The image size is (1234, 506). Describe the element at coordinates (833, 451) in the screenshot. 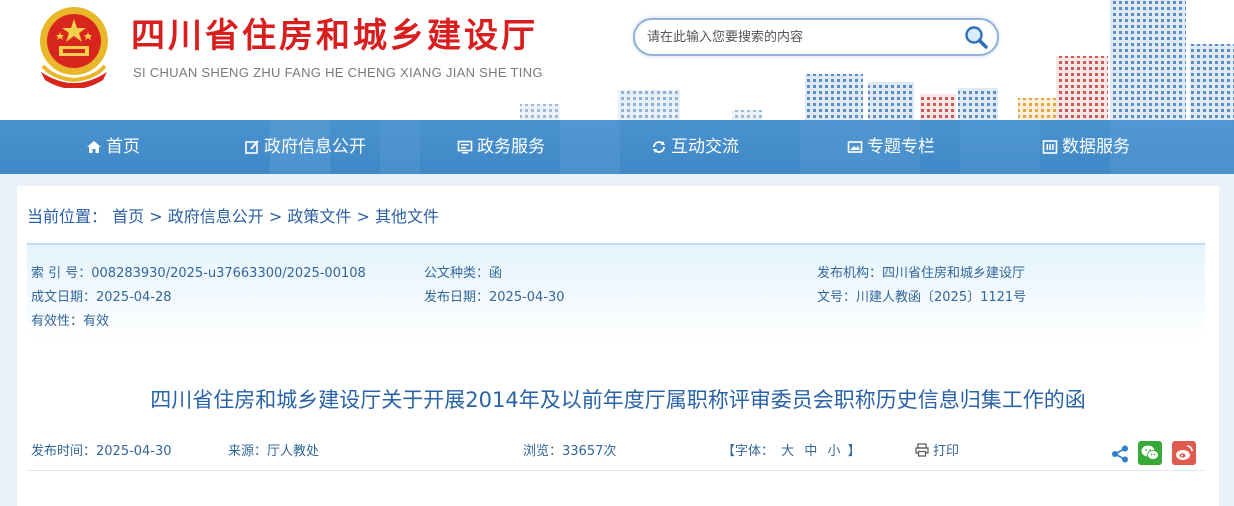

I see `font-size-small-button: 小` at that location.